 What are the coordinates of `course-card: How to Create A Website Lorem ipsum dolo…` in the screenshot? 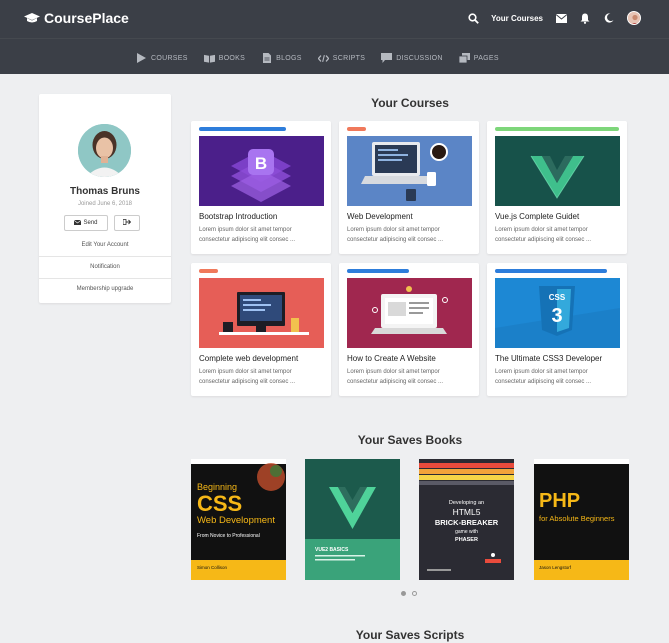 It's located at (409, 329).